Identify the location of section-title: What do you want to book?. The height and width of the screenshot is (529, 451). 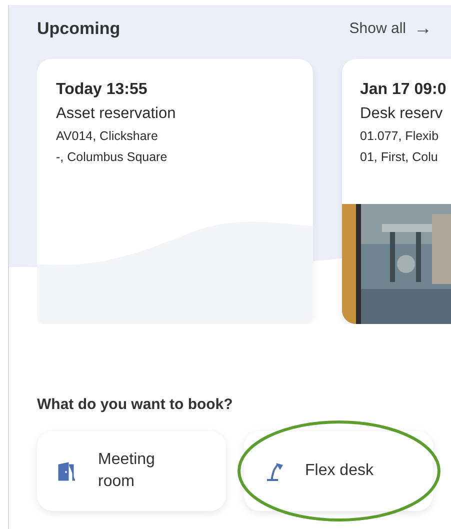
(135, 404).